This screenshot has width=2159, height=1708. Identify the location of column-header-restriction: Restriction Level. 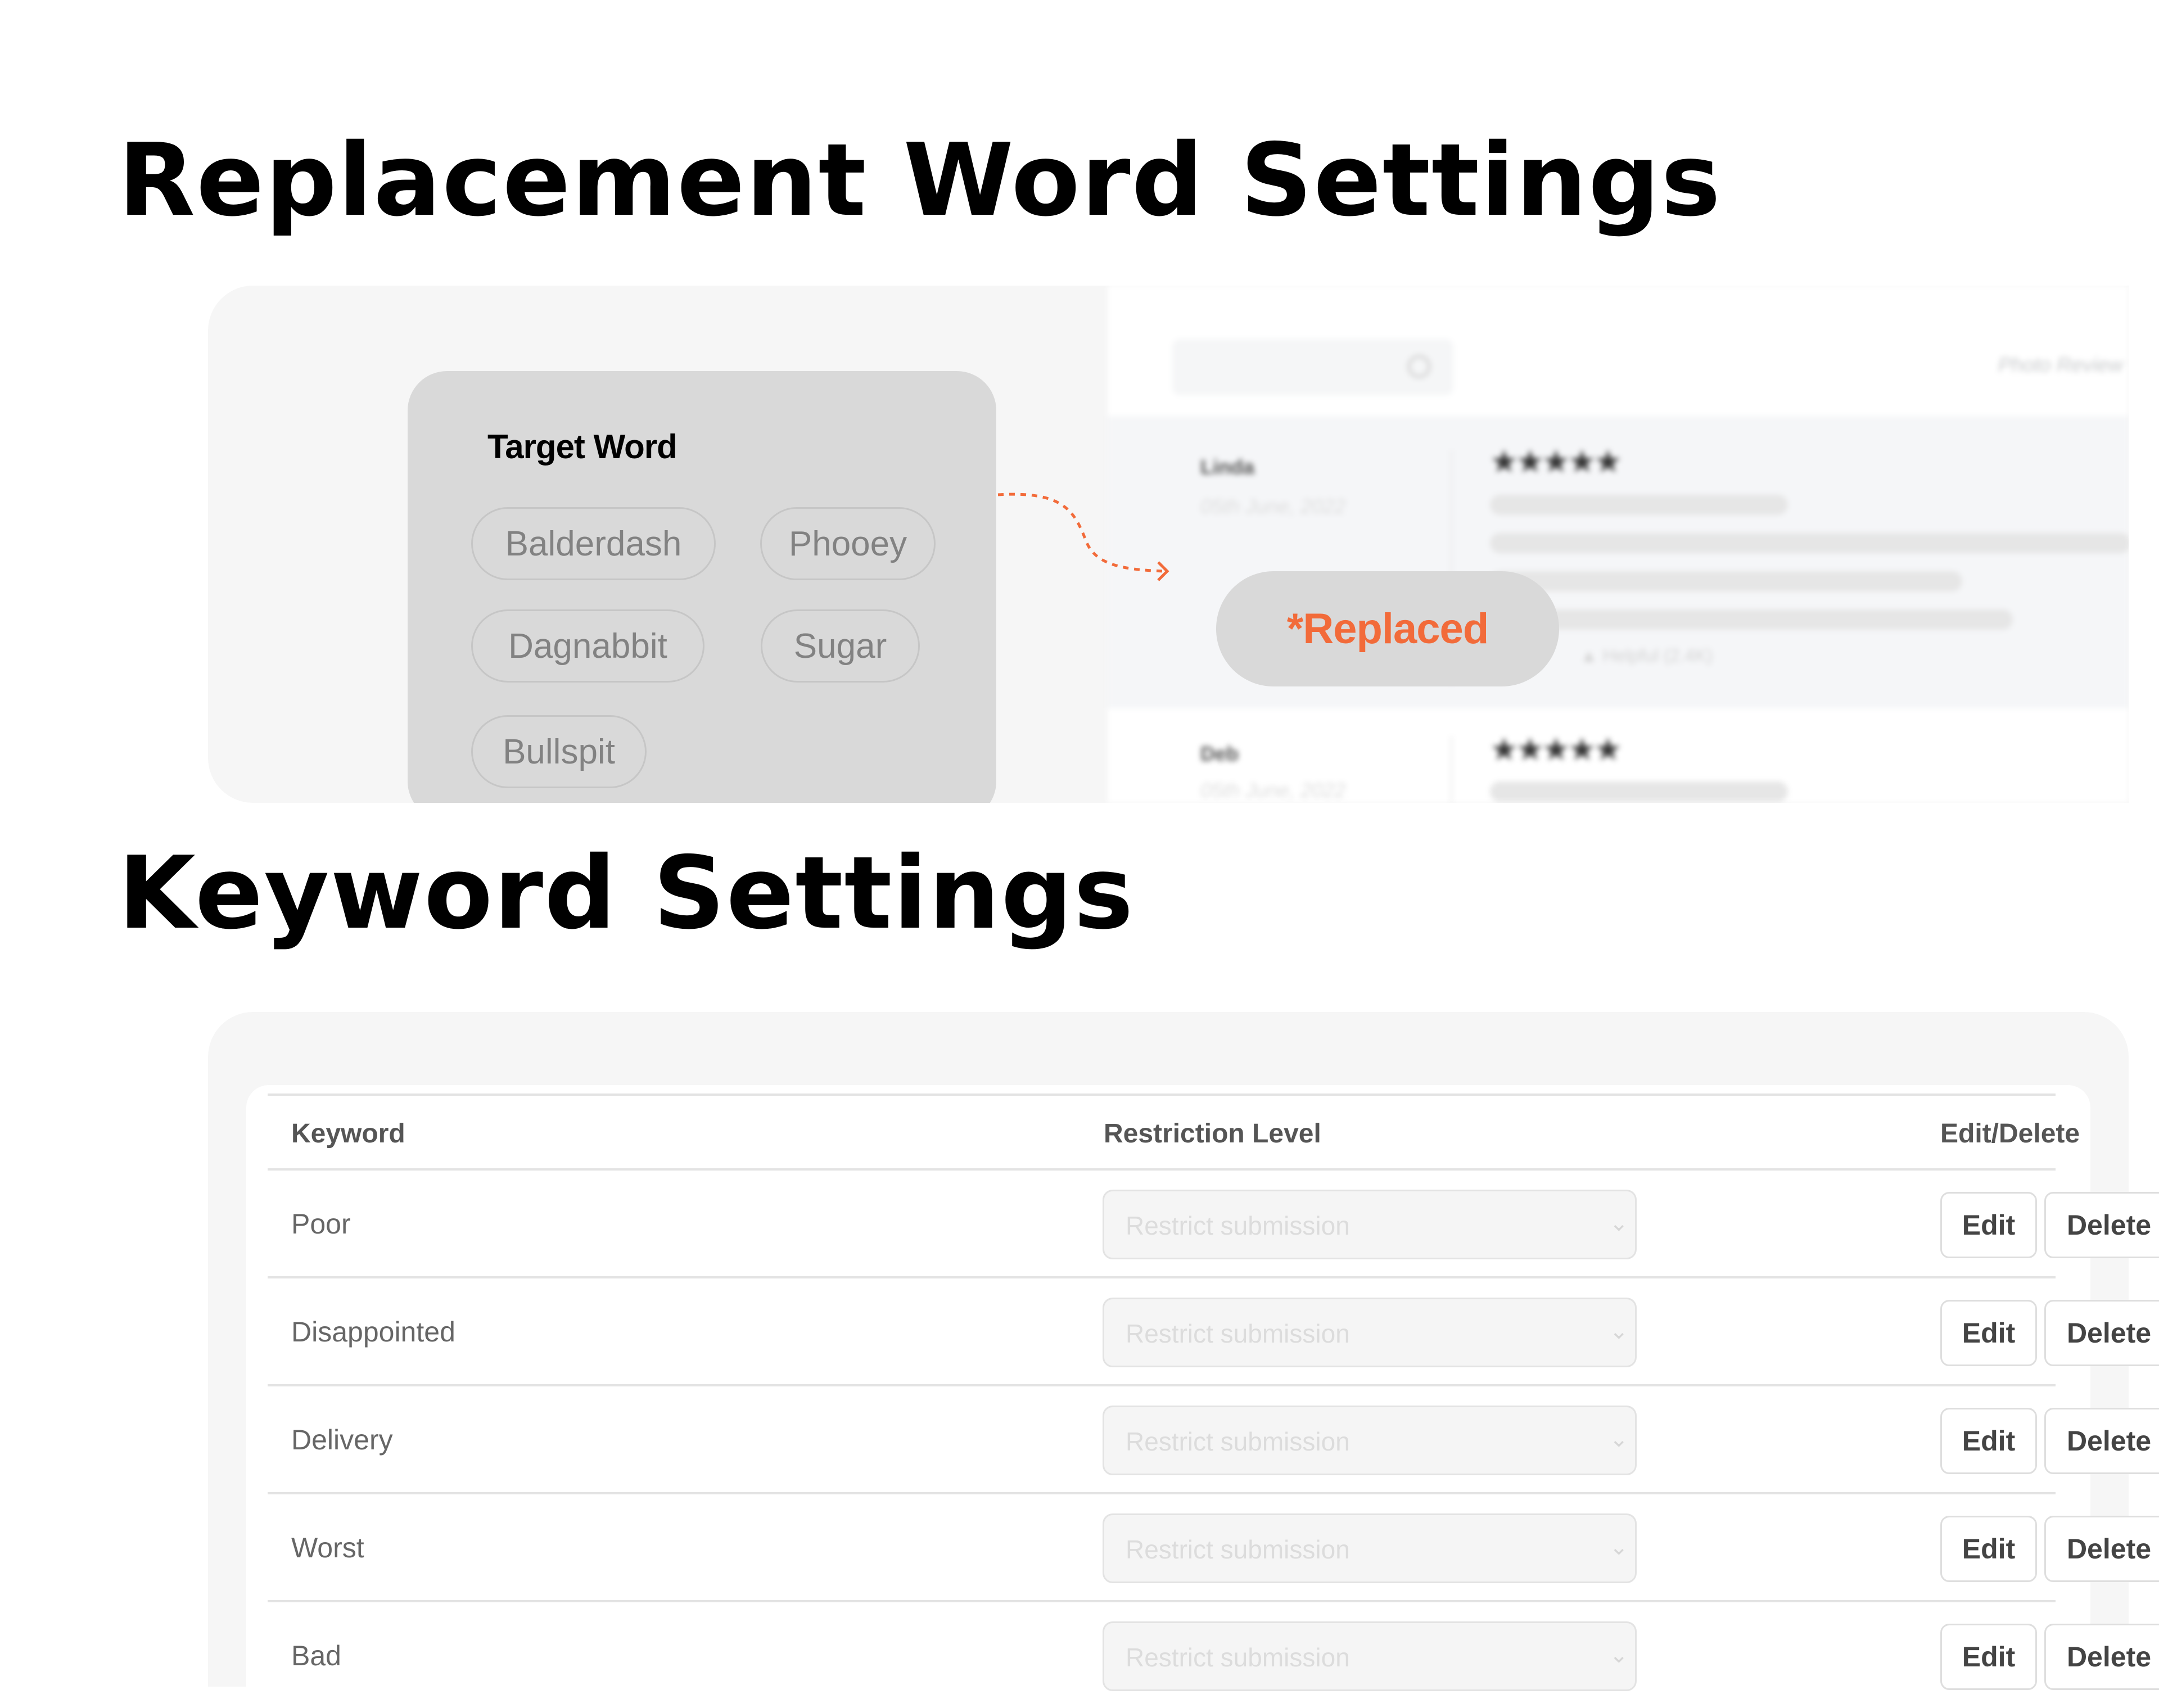
(1212, 1134).